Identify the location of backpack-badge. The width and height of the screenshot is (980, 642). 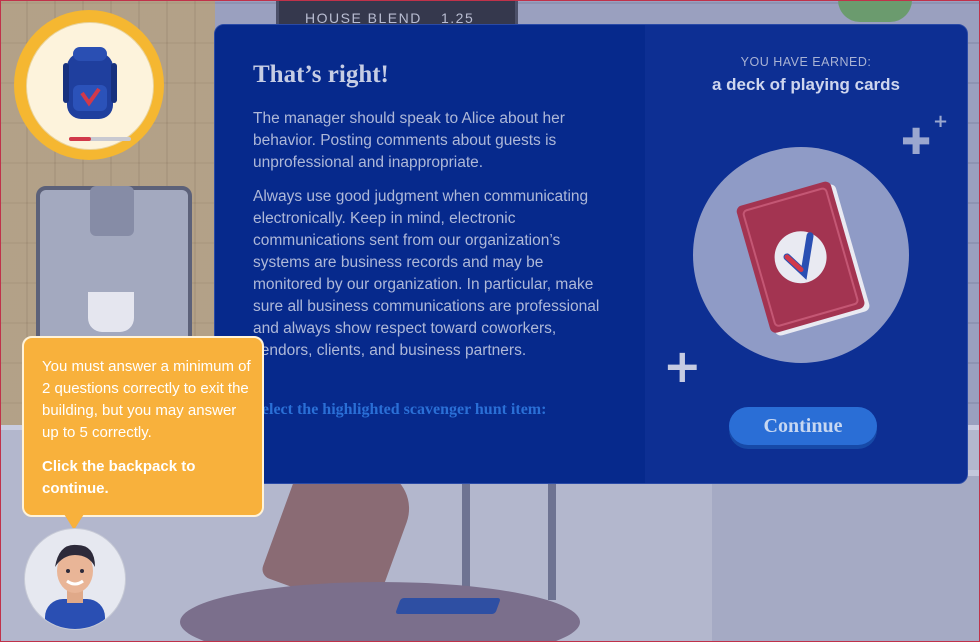
(90, 86).